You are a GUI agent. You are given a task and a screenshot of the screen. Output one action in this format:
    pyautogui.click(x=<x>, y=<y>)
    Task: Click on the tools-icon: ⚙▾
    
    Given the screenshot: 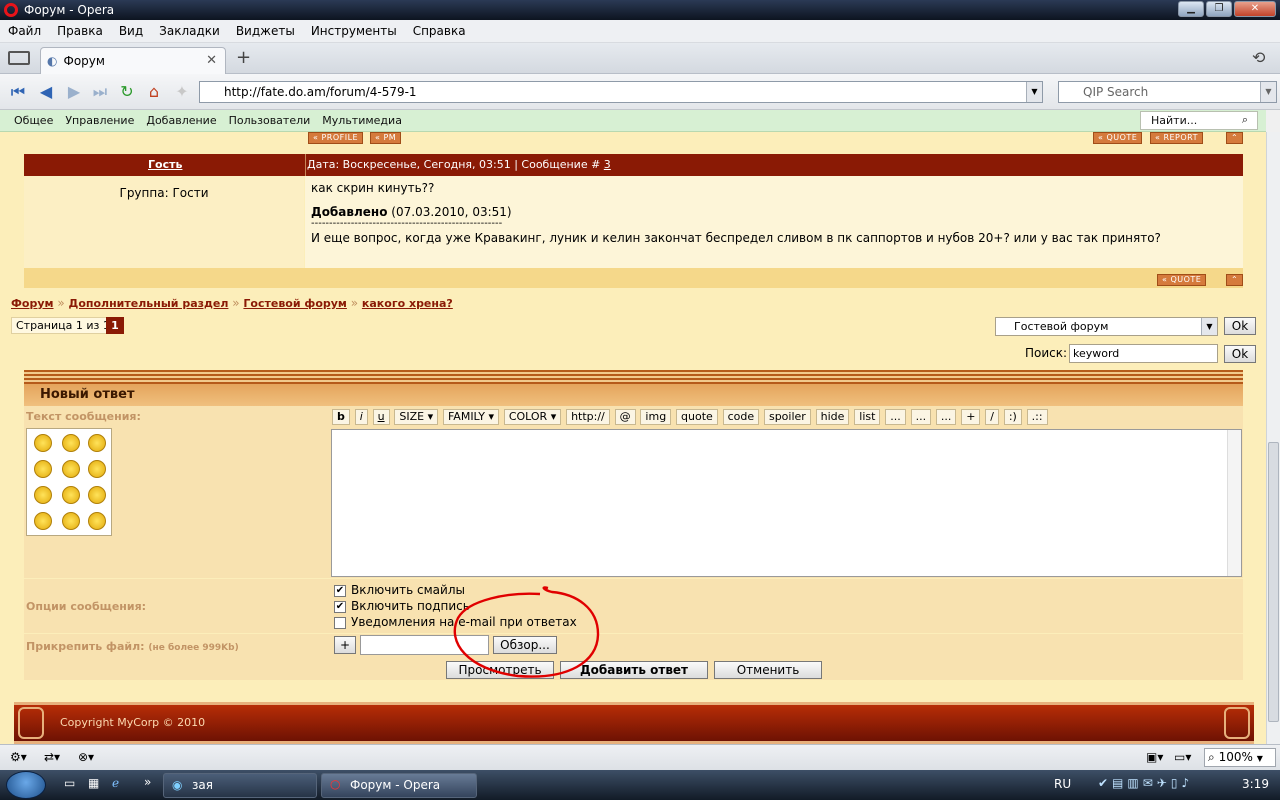 What is the action you would take?
    pyautogui.click(x=18, y=757)
    